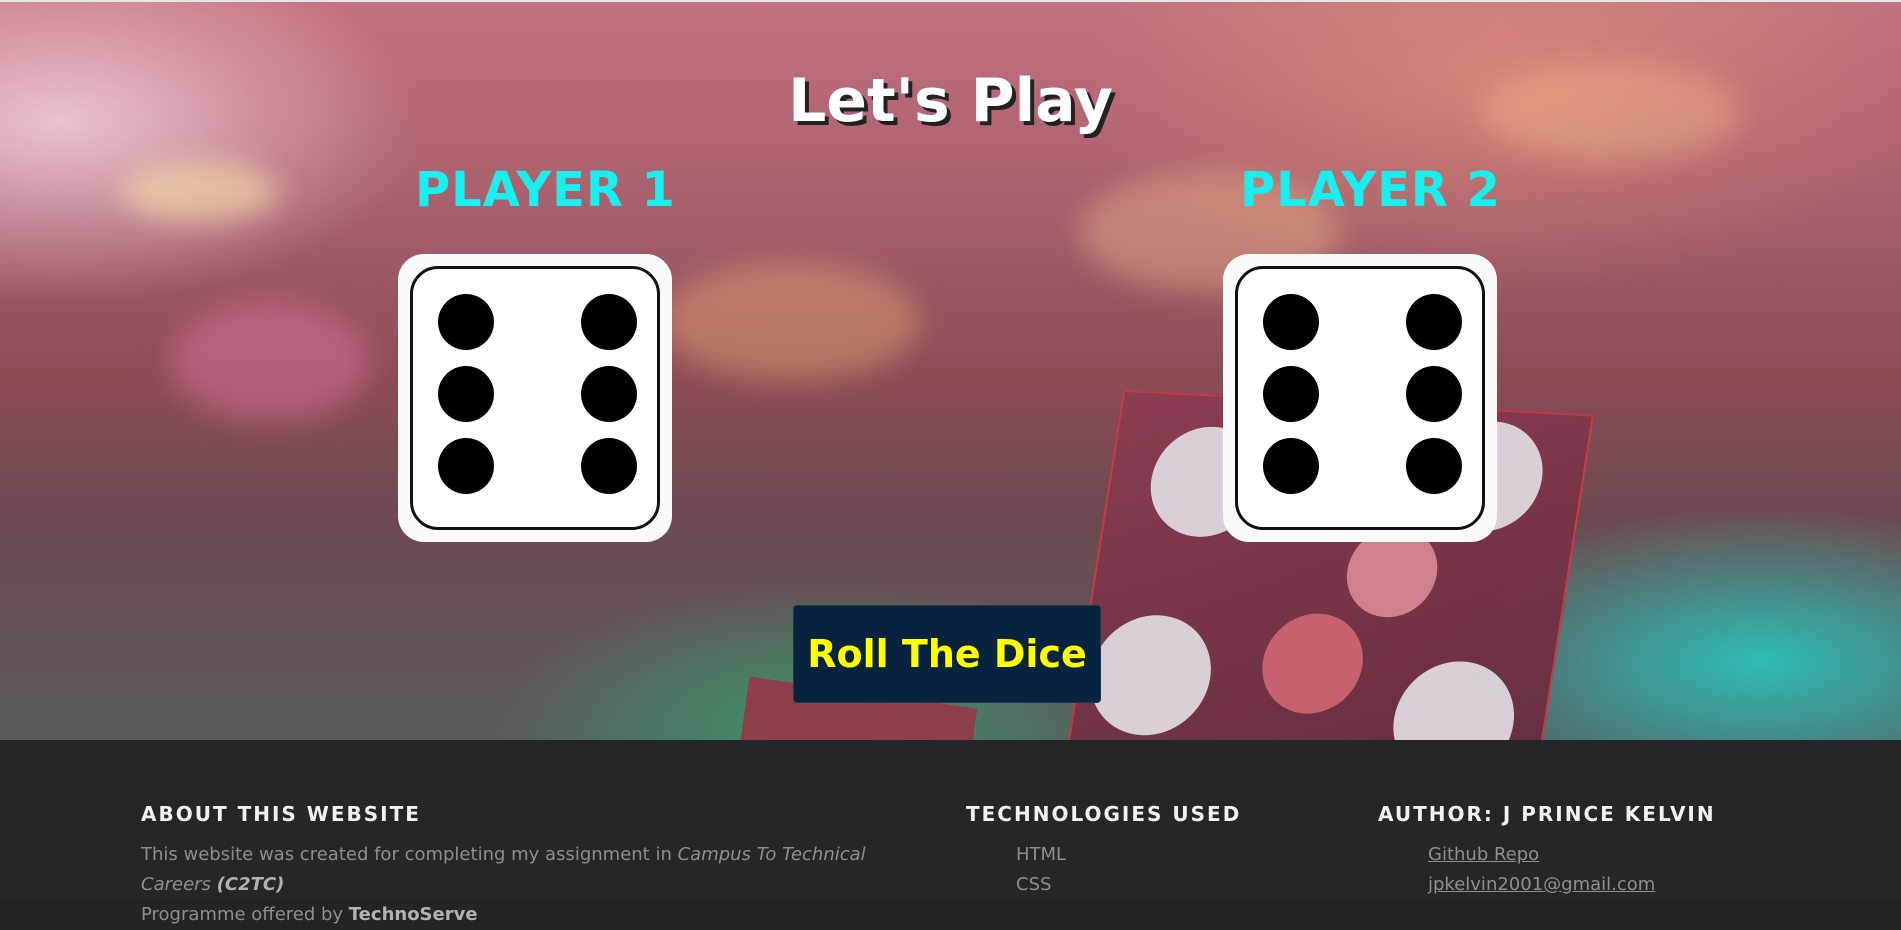 The image size is (1901, 930). Describe the element at coordinates (950, 101) in the screenshot. I see `page-title: Let's Play` at that location.